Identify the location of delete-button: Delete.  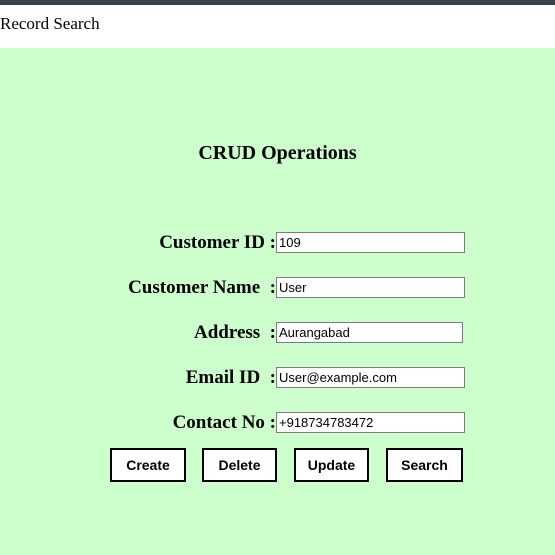
(239, 465).